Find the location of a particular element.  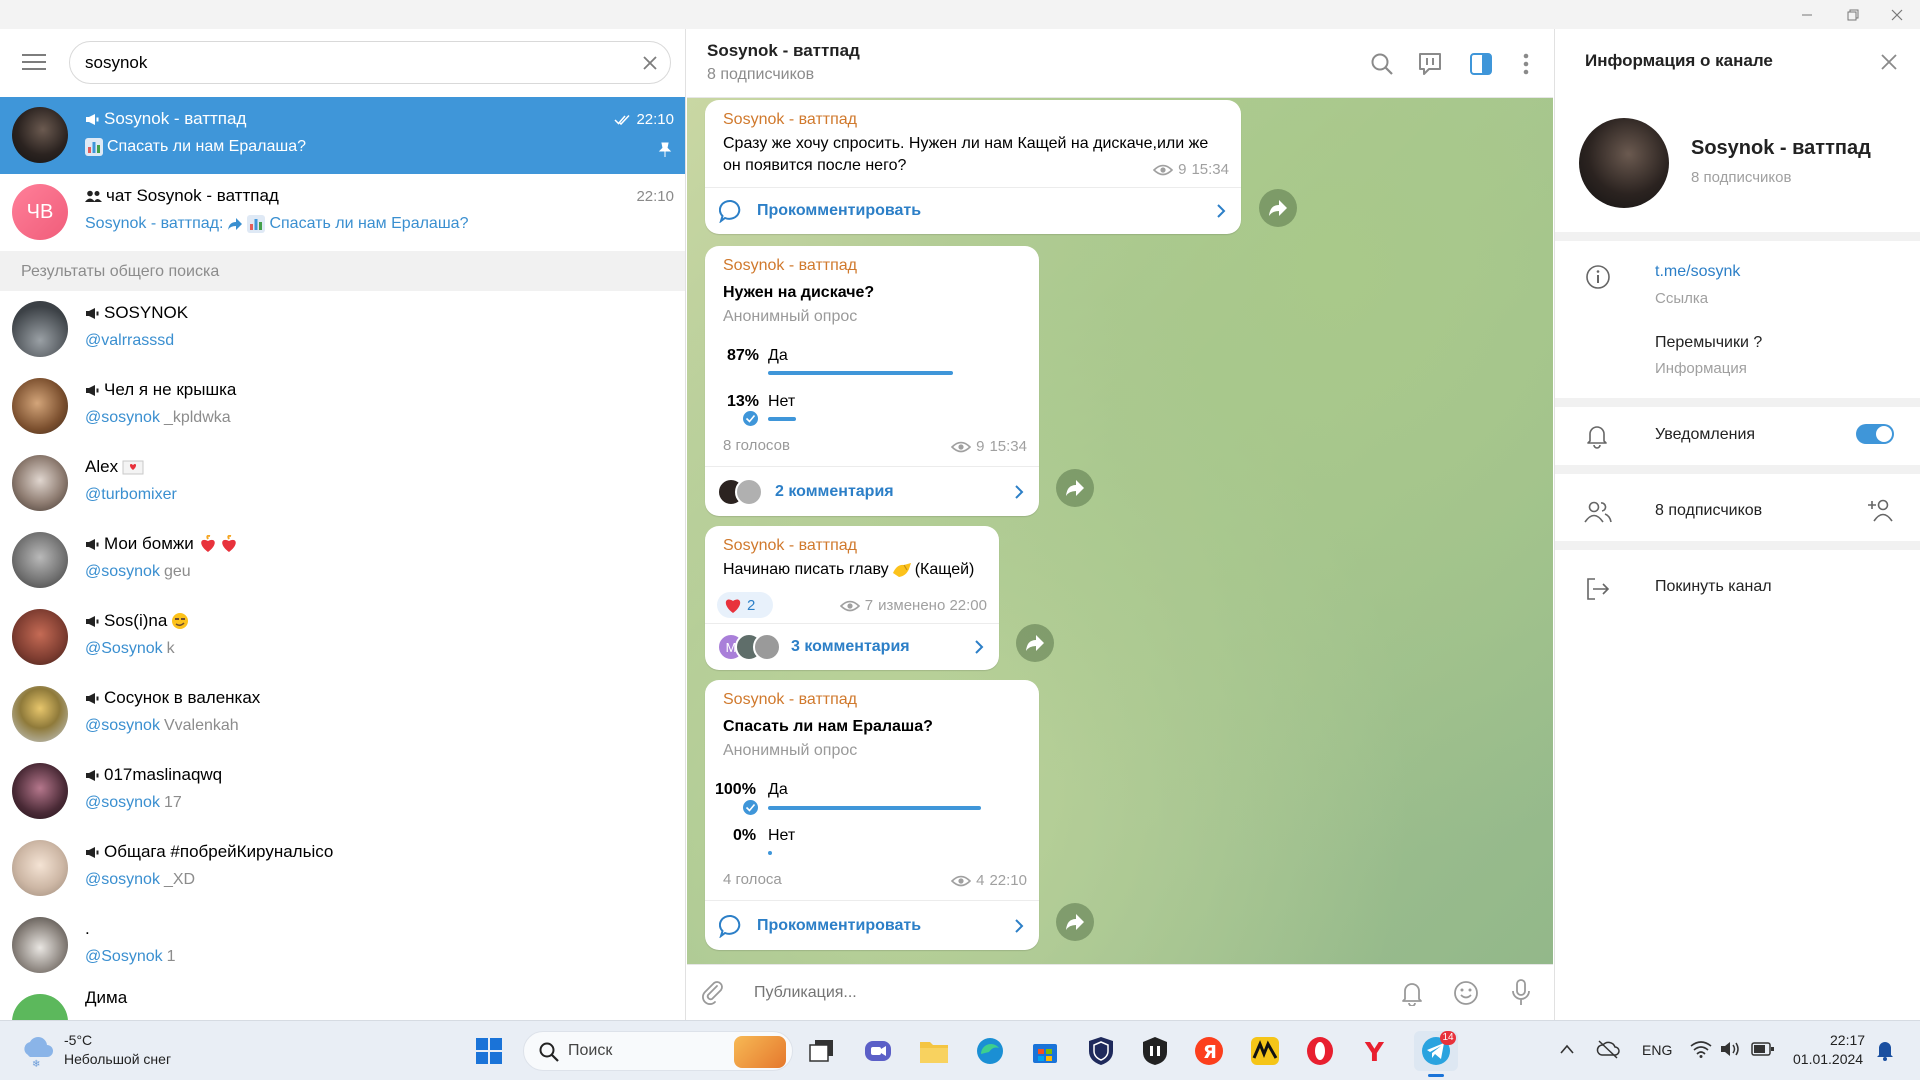

minimize-button is located at coordinates (1807, 14).